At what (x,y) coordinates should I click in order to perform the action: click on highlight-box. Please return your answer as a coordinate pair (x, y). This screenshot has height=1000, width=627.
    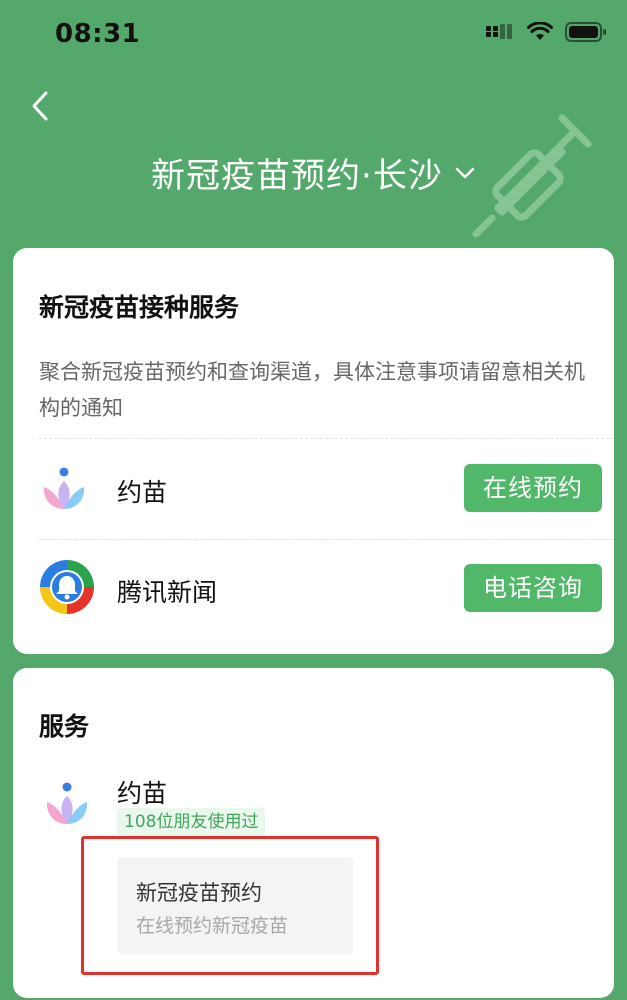
    Looking at the image, I should click on (230, 905).